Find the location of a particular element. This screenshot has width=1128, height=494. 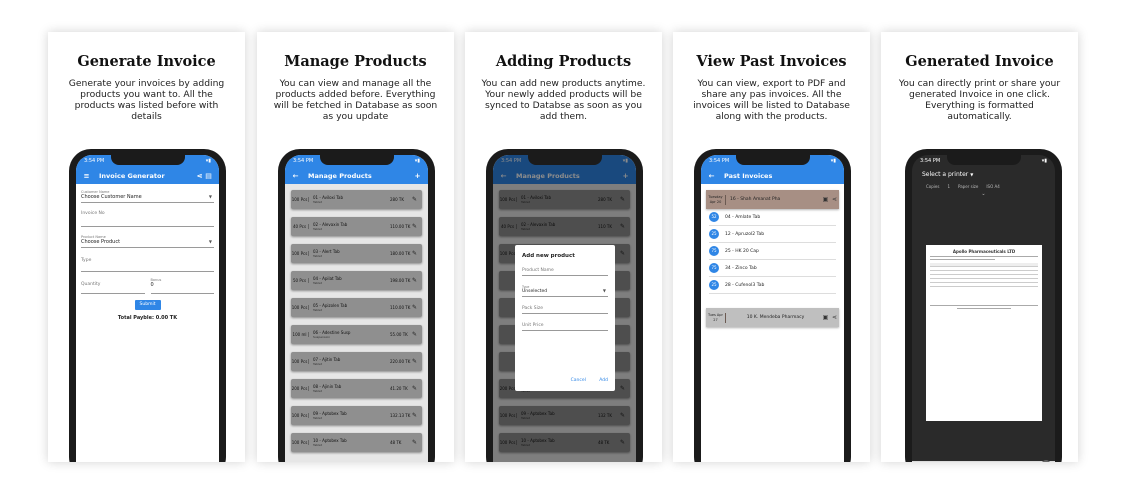

card-title: Manage Products is located at coordinates (355, 61).